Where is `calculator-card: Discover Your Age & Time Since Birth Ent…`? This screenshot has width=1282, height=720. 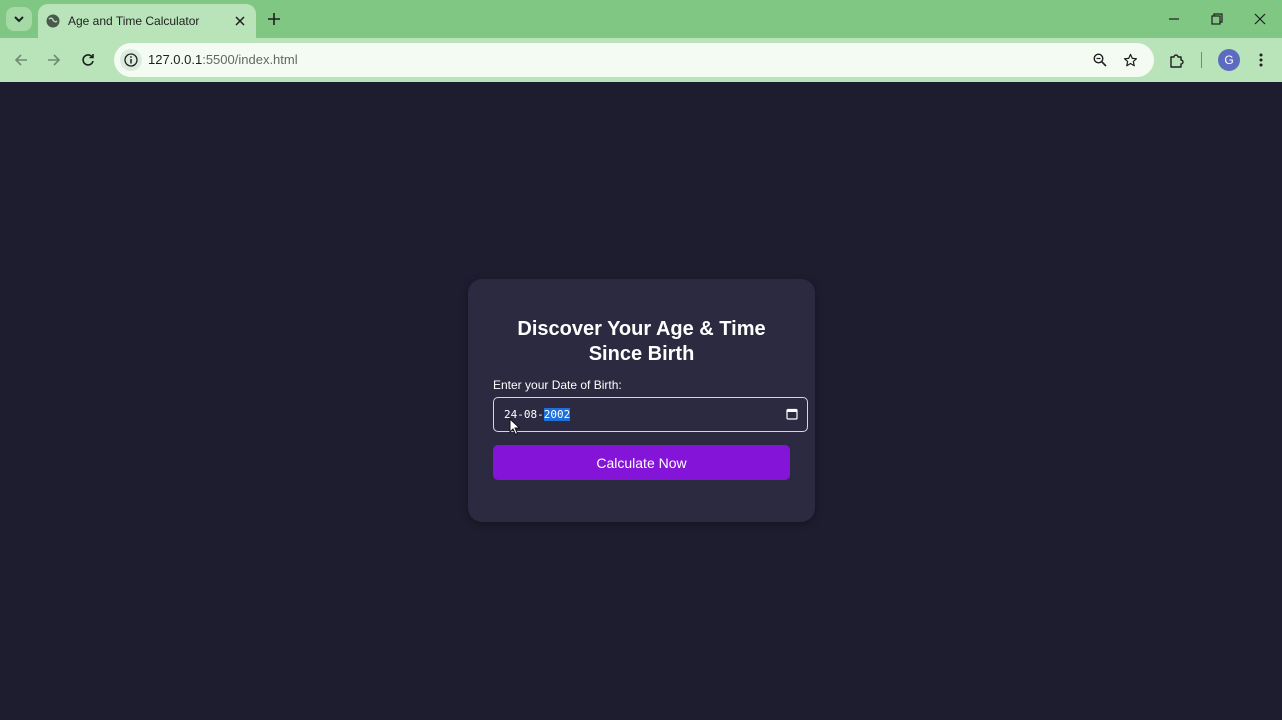
calculator-card: Discover Your Age & Time Since Birth Ent… is located at coordinates (641, 400).